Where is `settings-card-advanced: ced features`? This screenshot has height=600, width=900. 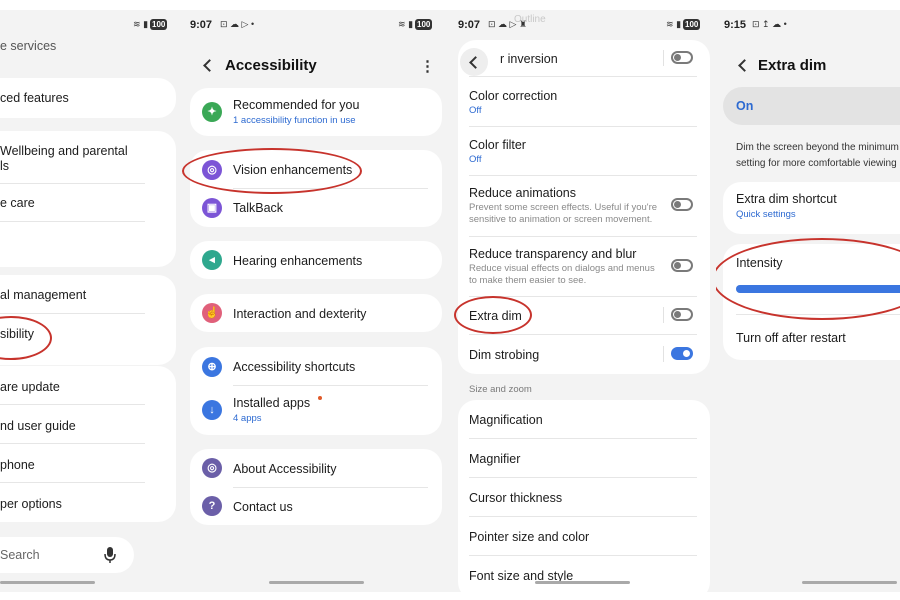 settings-card-advanced: ced features is located at coordinates (88, 98).